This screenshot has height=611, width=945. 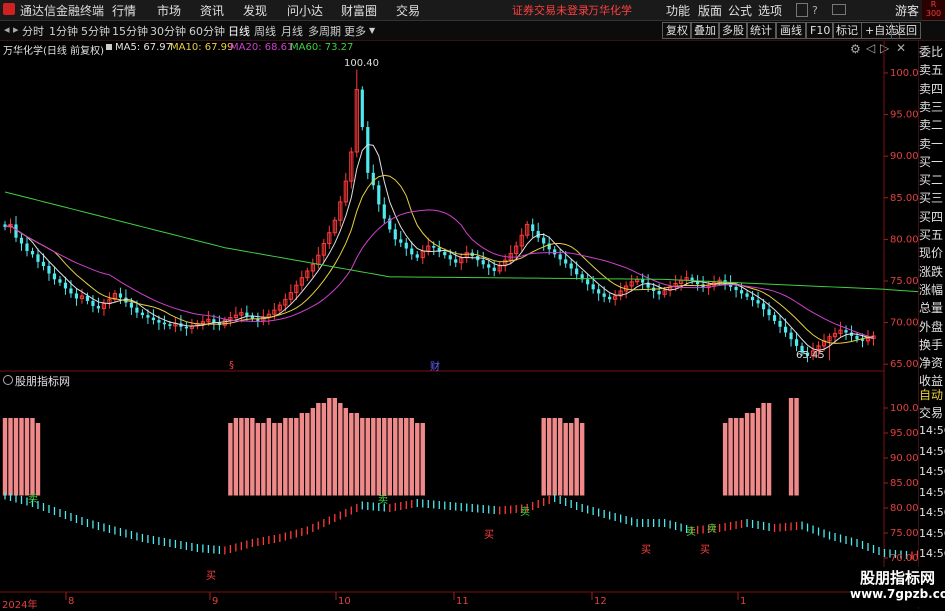 What do you see at coordinates (931, 161) in the screenshot?
I see `quote-field-6: 买一` at bounding box center [931, 161].